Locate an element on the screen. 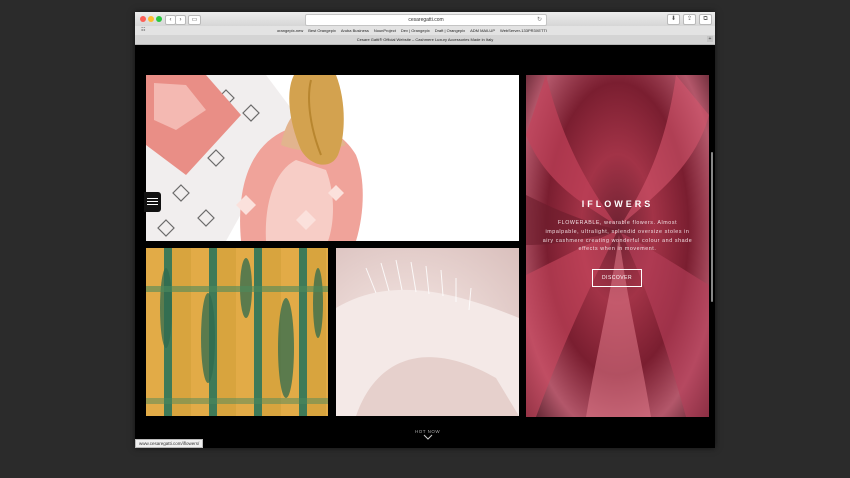 This screenshot has width=850, height=478. bookmark-item: ADM MAILUP is located at coordinates (482, 30).